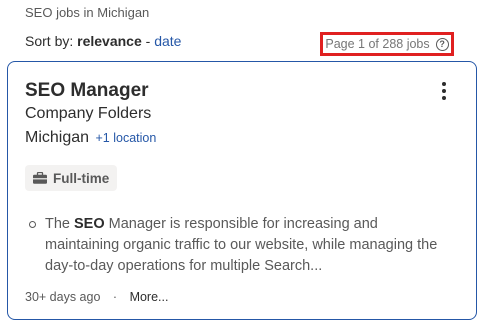 Image resolution: width=490 pixels, height=324 pixels. What do you see at coordinates (442, 44) in the screenshot?
I see `question-circle-icon: ?` at bounding box center [442, 44].